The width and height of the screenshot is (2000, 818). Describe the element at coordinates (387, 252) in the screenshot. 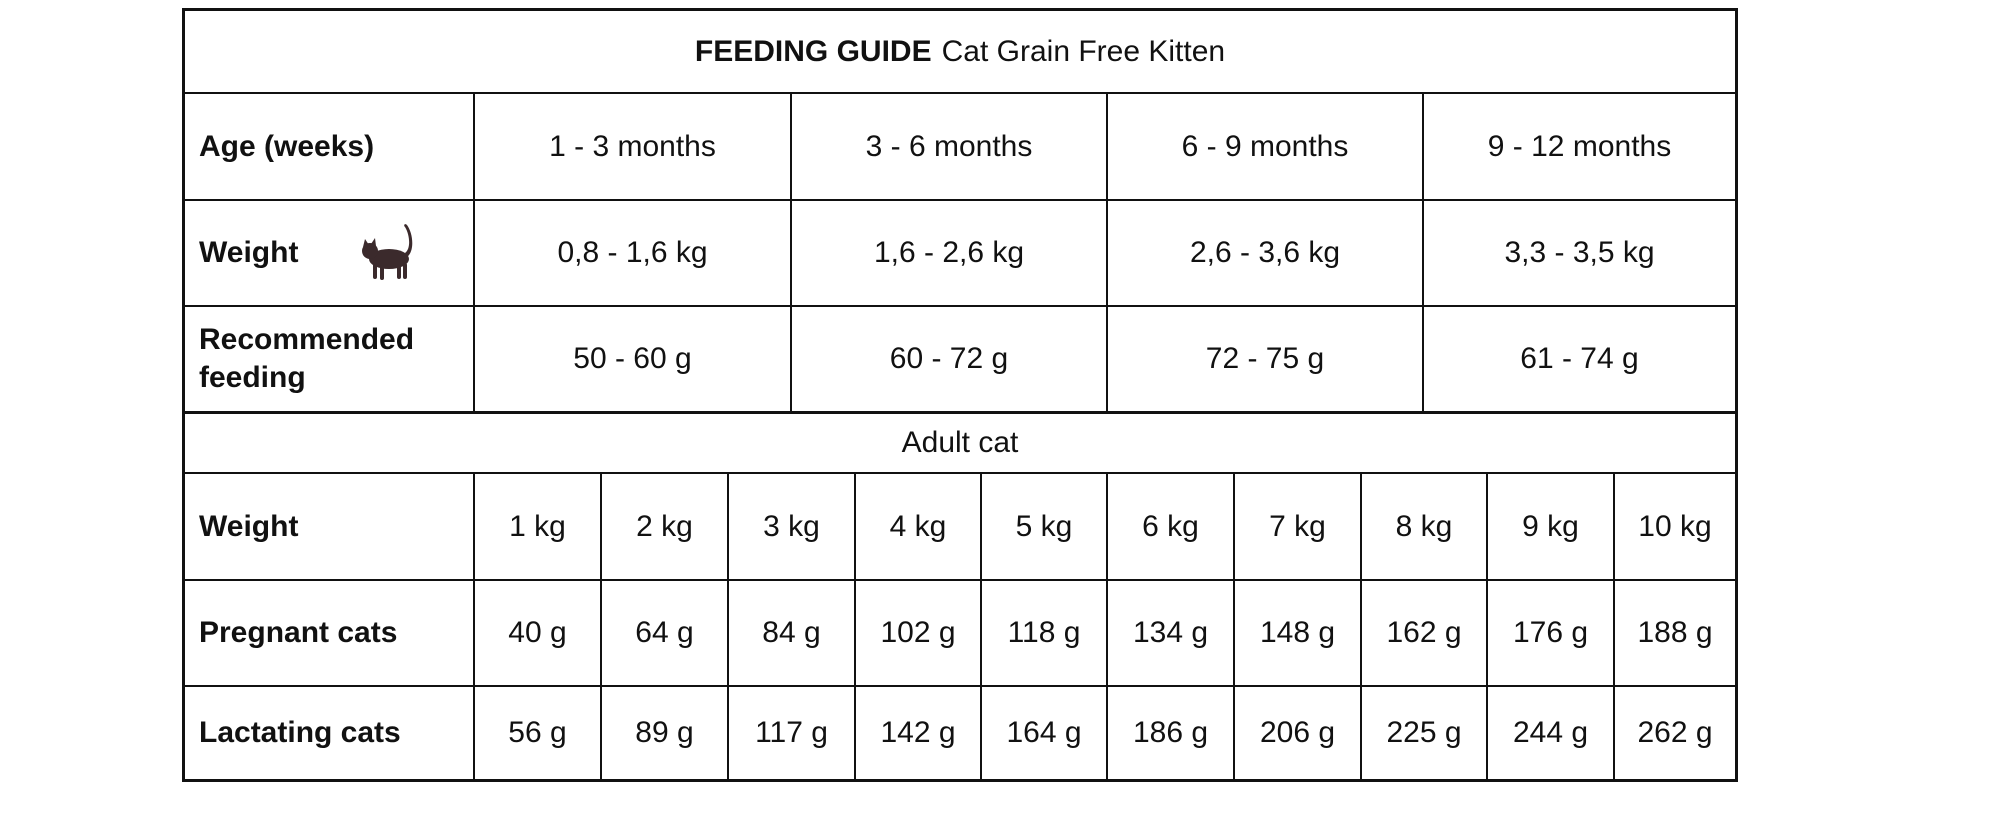

I see `cat-silhouette-icon` at that location.